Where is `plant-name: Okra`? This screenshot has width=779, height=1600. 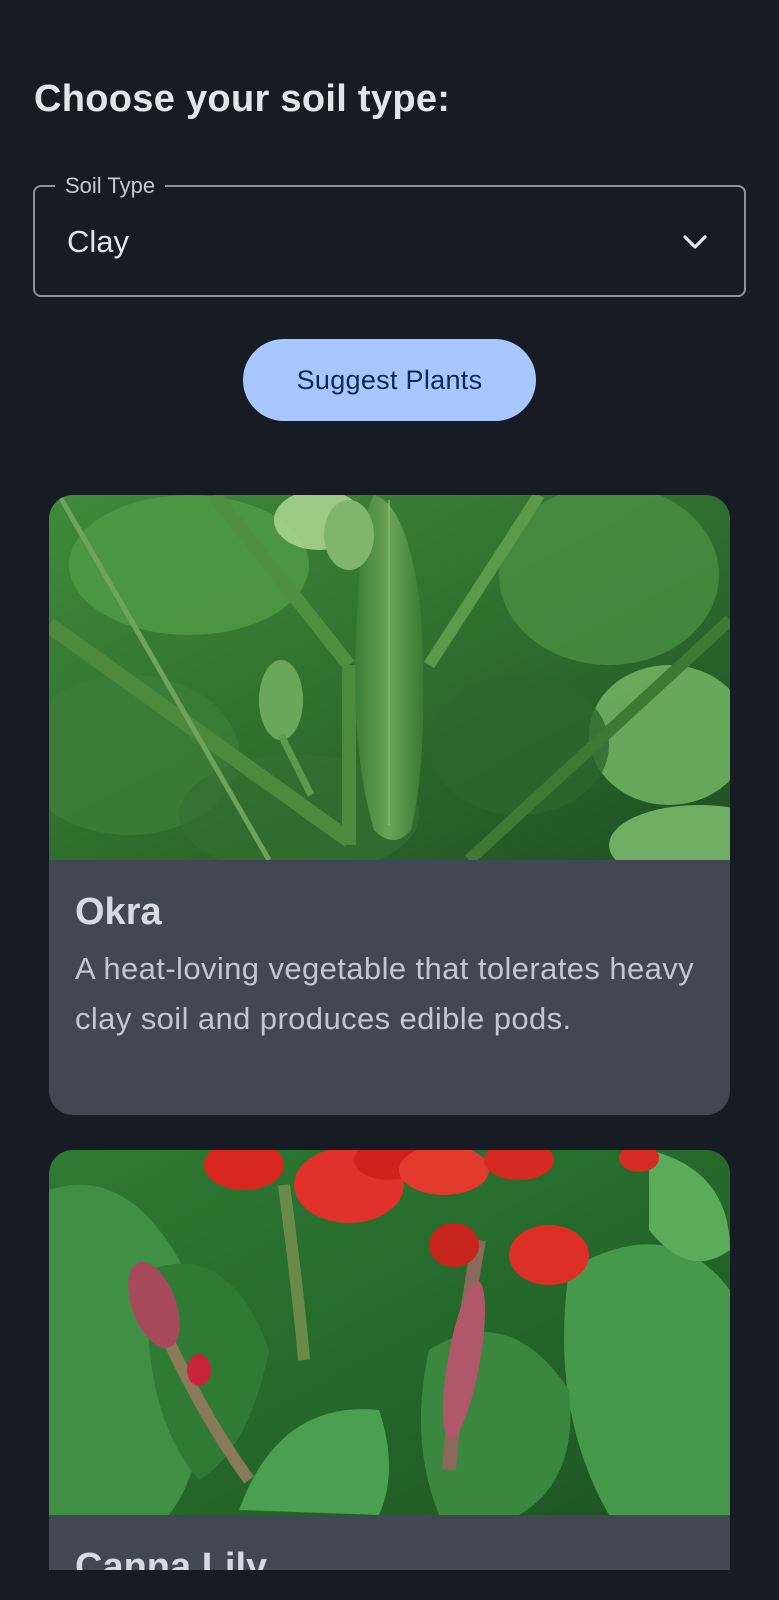 plant-name: Okra is located at coordinates (118, 912).